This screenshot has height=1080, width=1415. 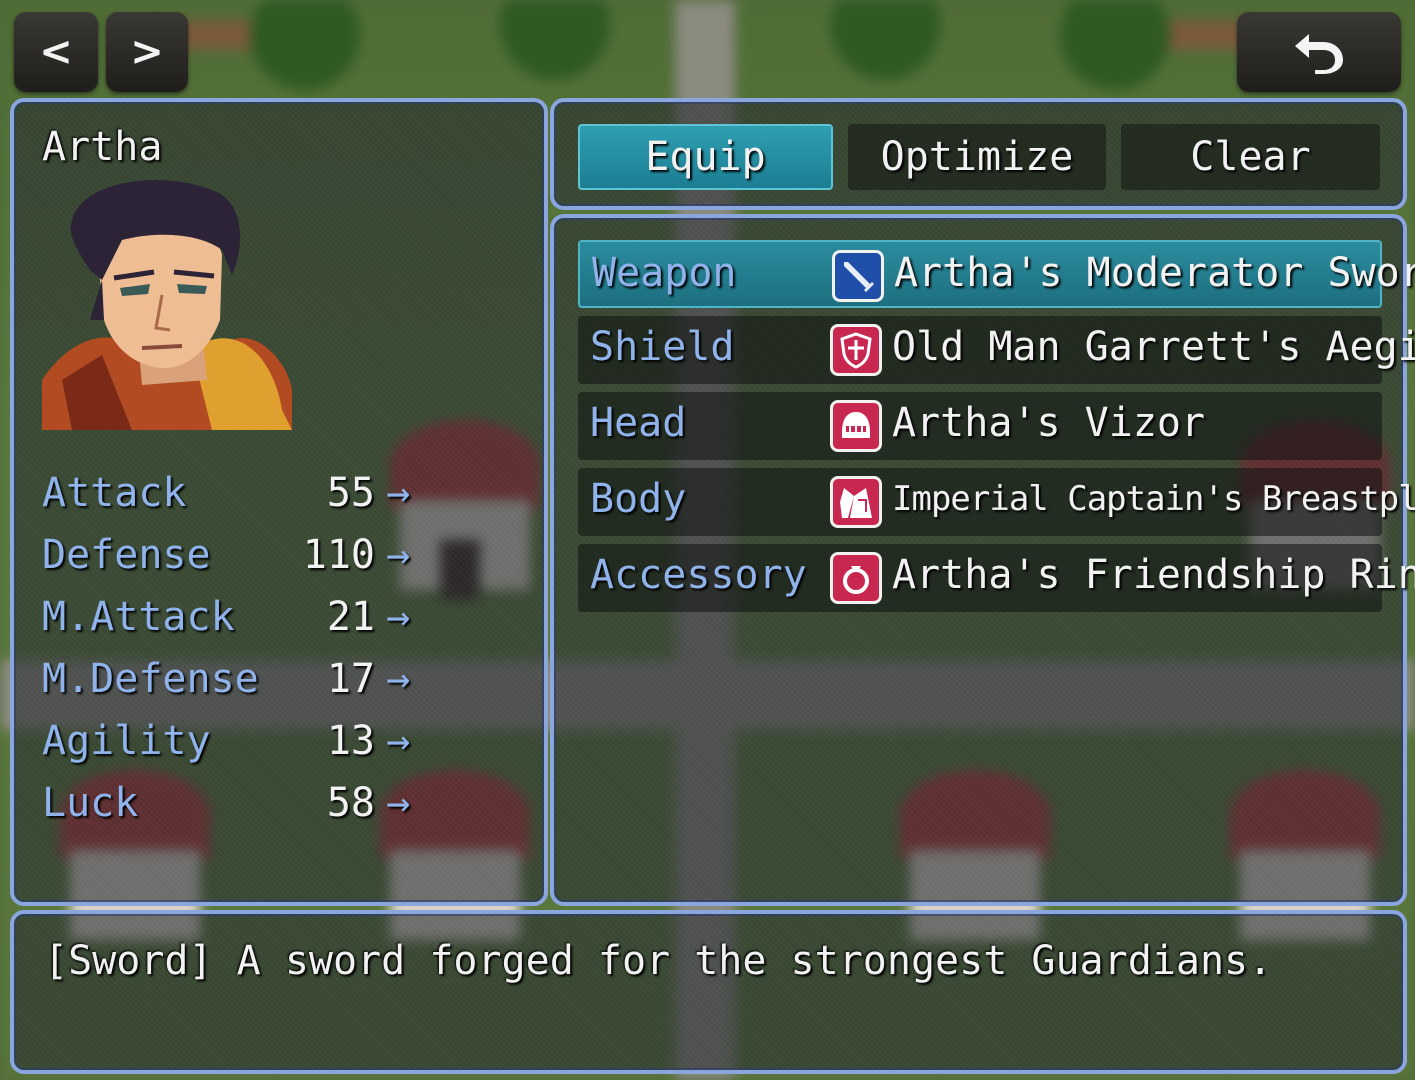 I want to click on stat-value-defense: 110, so click(x=338, y=555).